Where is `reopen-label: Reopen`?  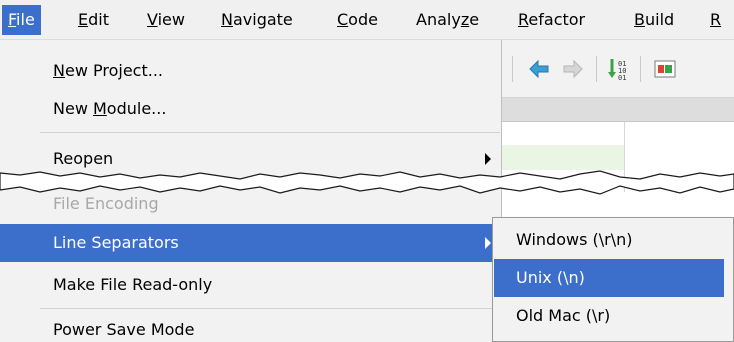 reopen-label: Reopen is located at coordinates (83, 158).